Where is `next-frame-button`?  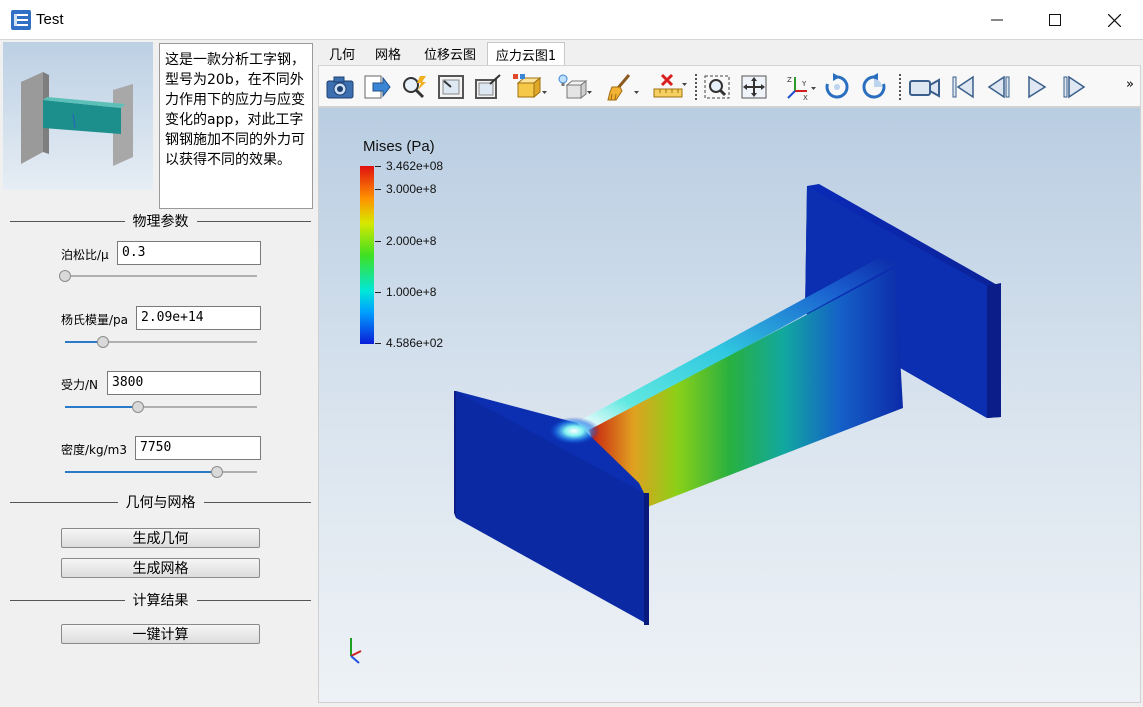 next-frame-button is located at coordinates (1074, 87).